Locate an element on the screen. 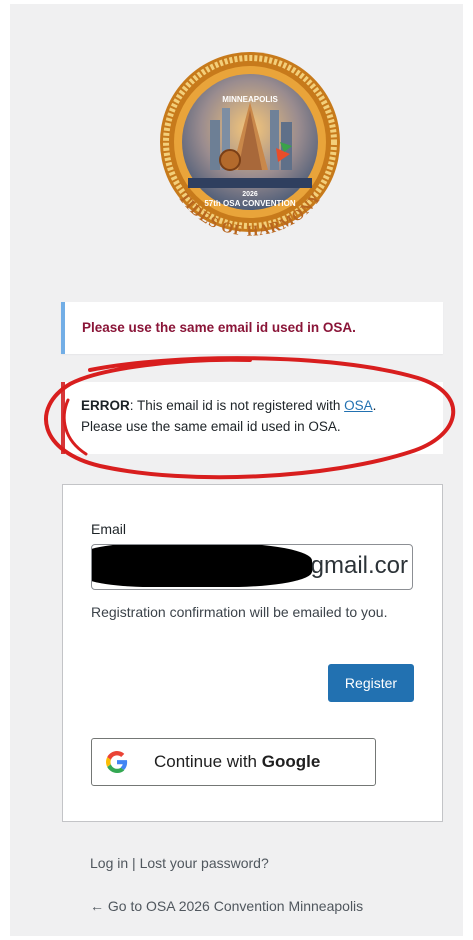 The width and height of the screenshot is (473, 940). logo-year-text: 2026 is located at coordinates (250, 194).